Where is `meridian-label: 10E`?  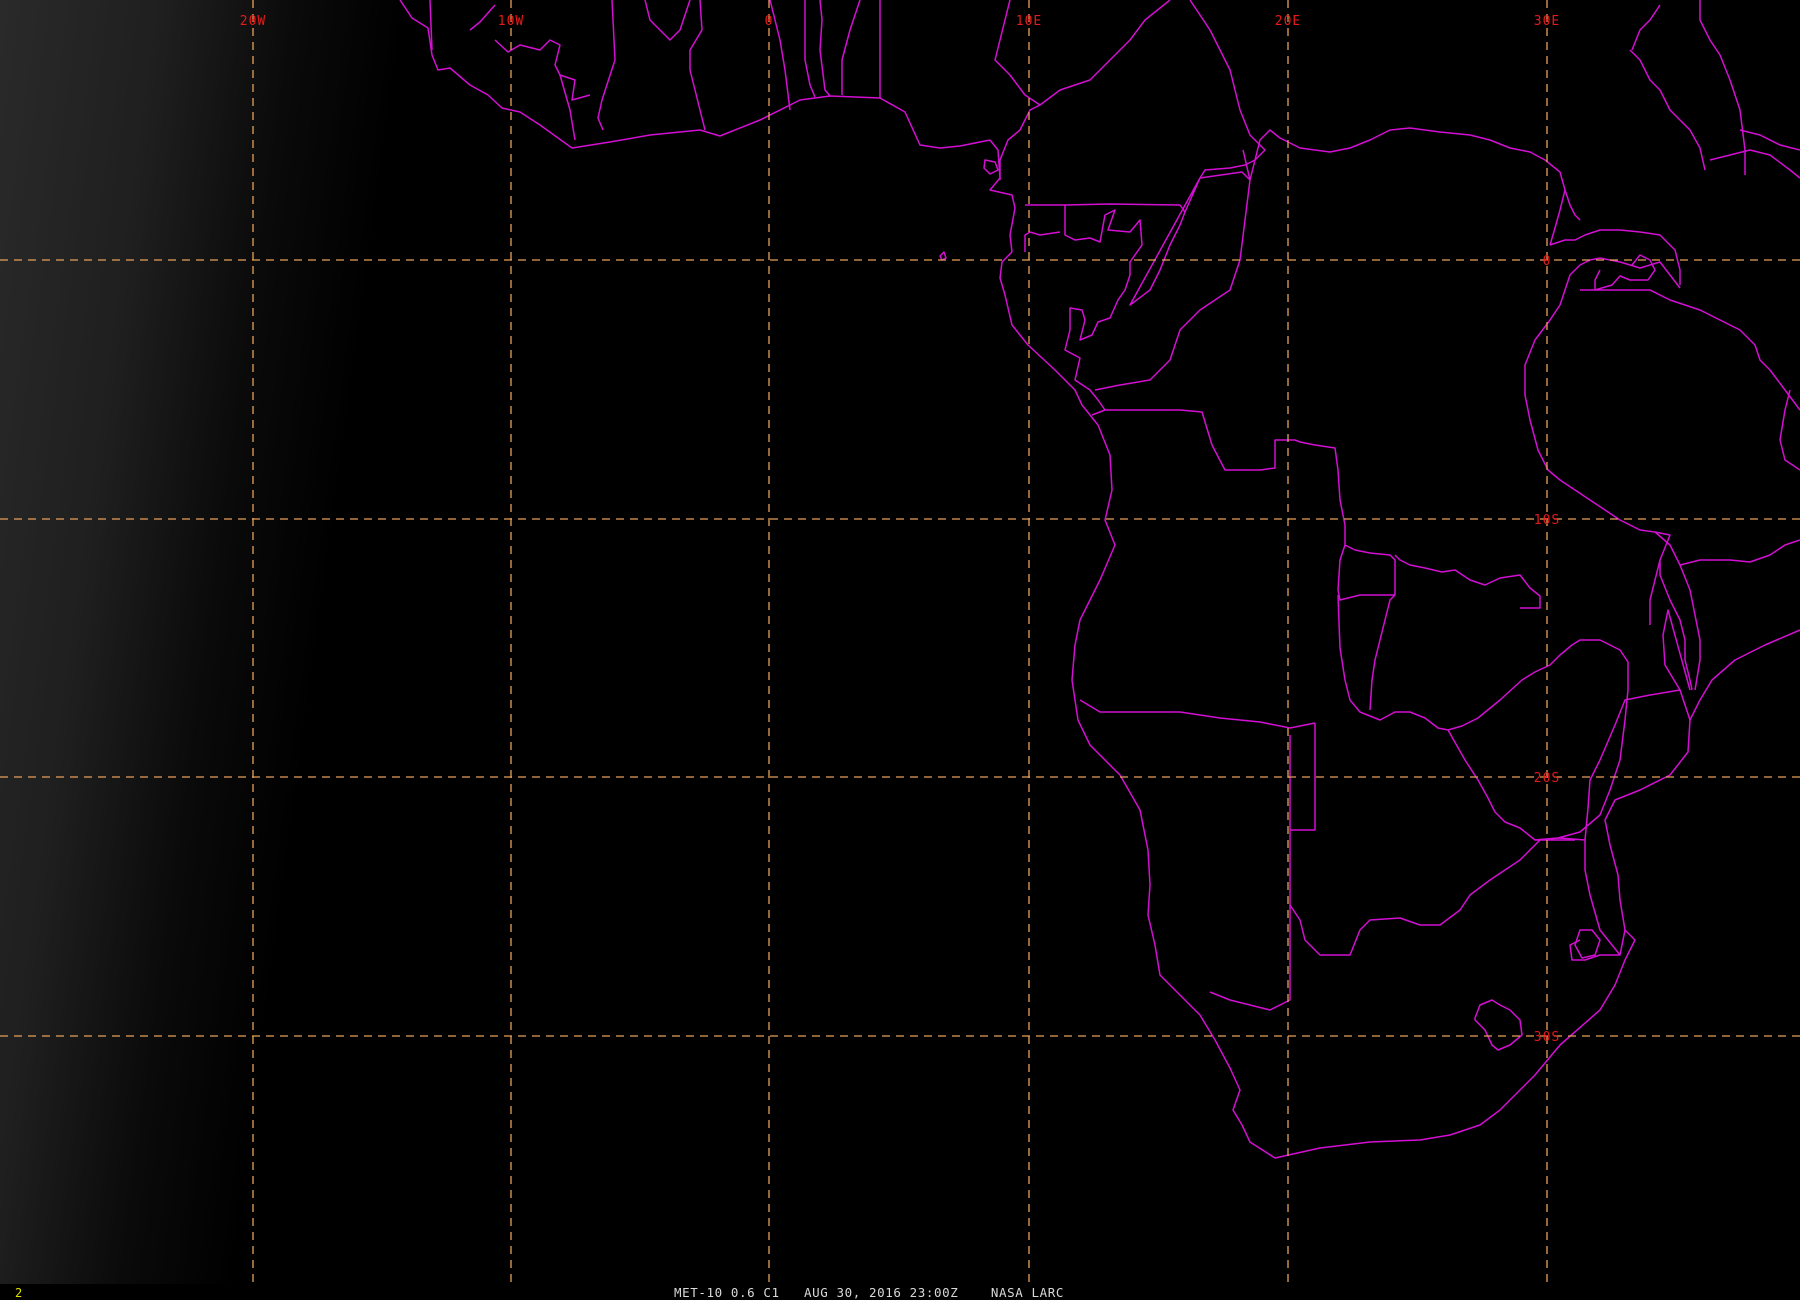
meridian-label: 10E is located at coordinates (1029, 21).